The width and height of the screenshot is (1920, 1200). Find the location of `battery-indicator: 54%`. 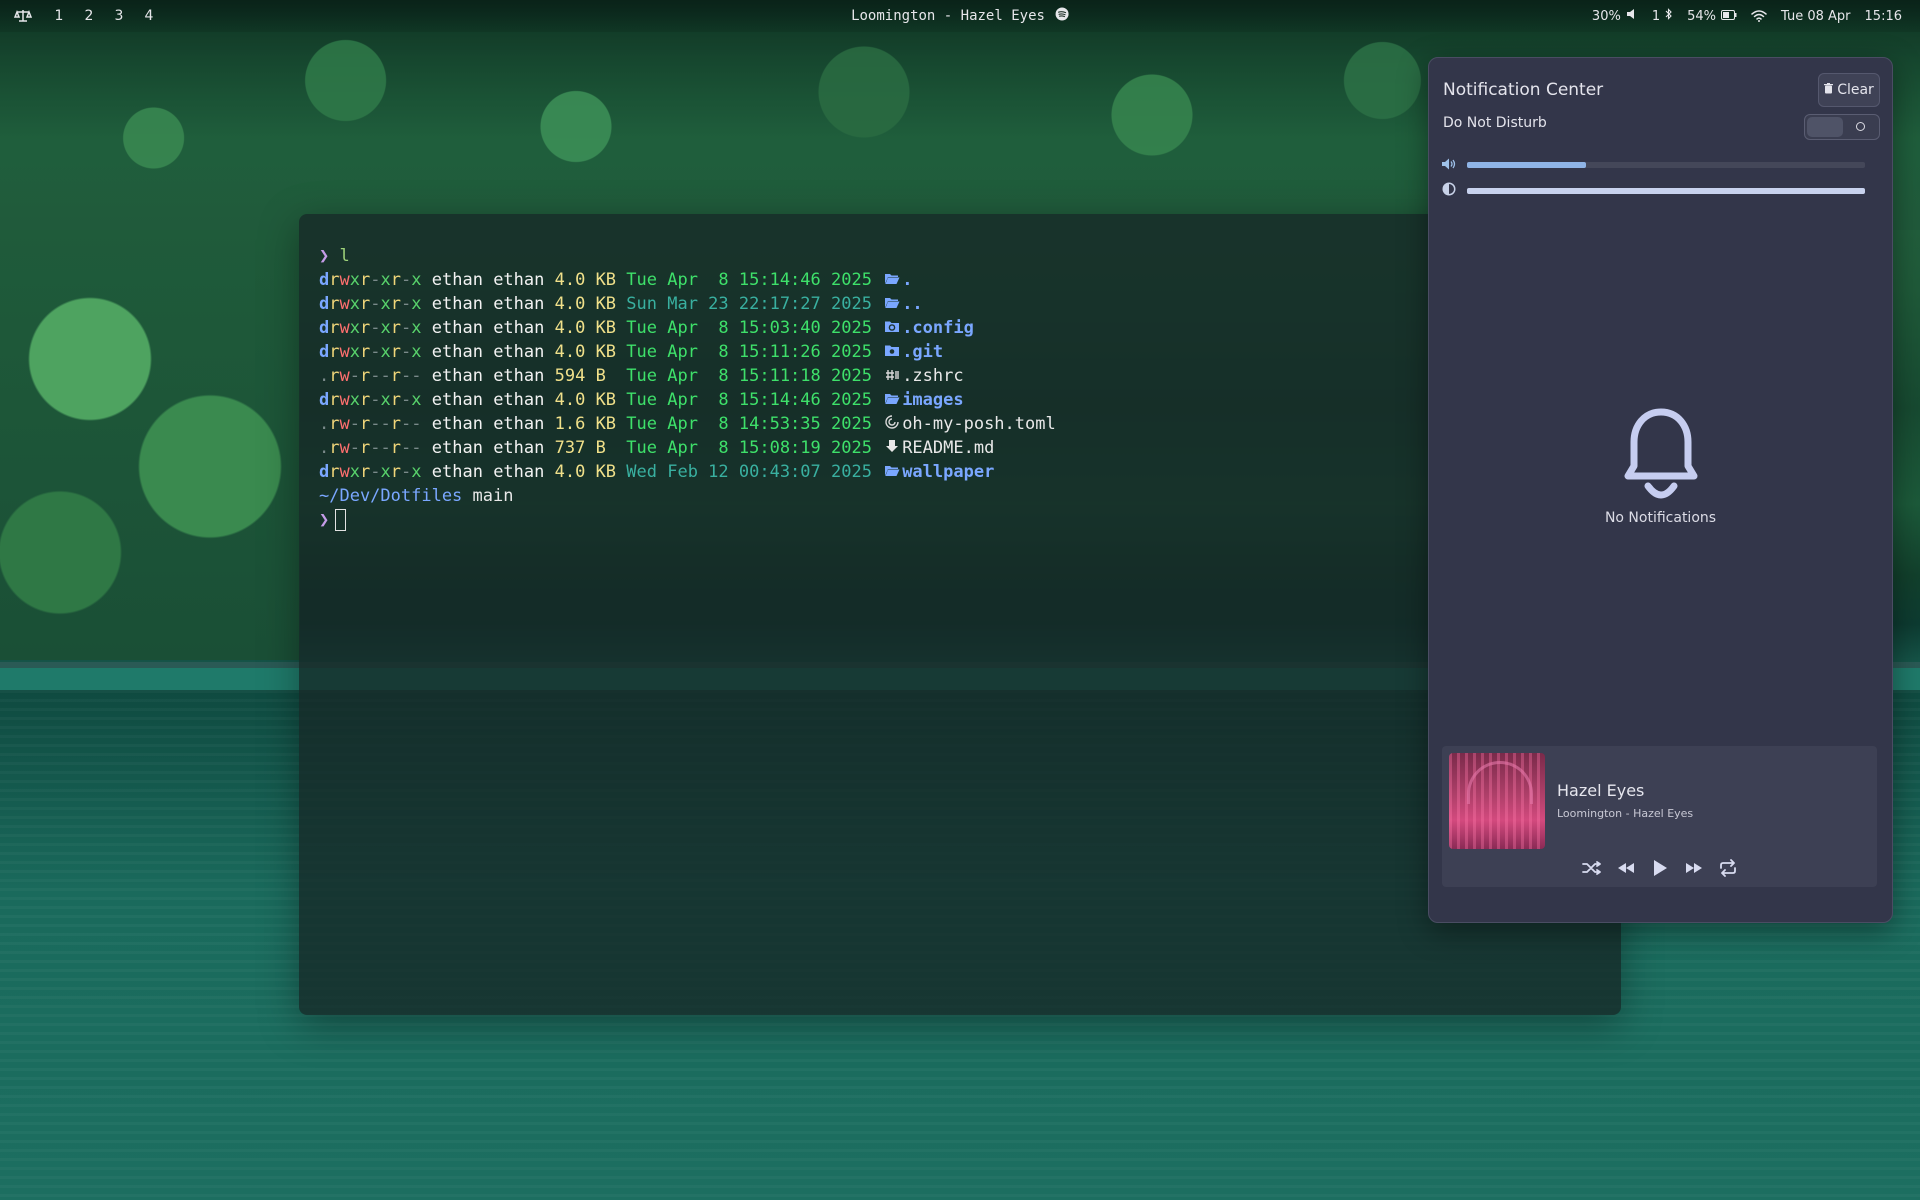

battery-indicator: 54% is located at coordinates (1712, 16).